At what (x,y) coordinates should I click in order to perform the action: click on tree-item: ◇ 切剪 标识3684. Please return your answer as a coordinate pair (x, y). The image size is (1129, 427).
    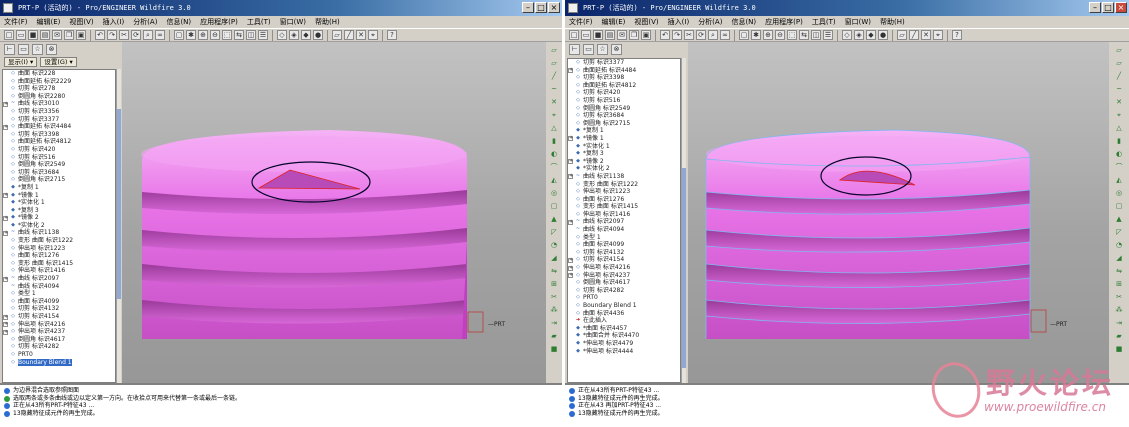
    Looking at the image, I should click on (624, 116).